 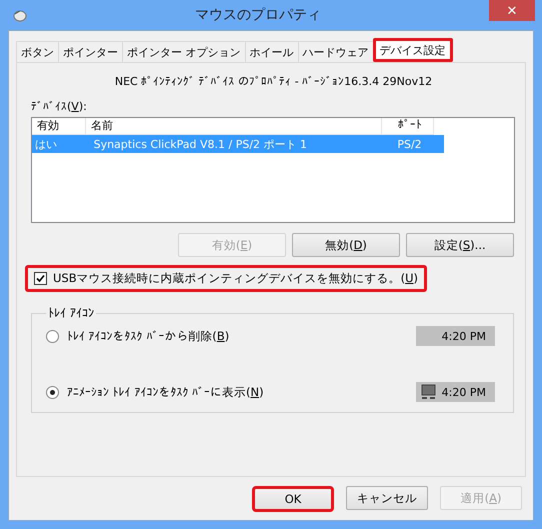 I want to click on window-title: マウスのプロパティ, so click(x=258, y=15).